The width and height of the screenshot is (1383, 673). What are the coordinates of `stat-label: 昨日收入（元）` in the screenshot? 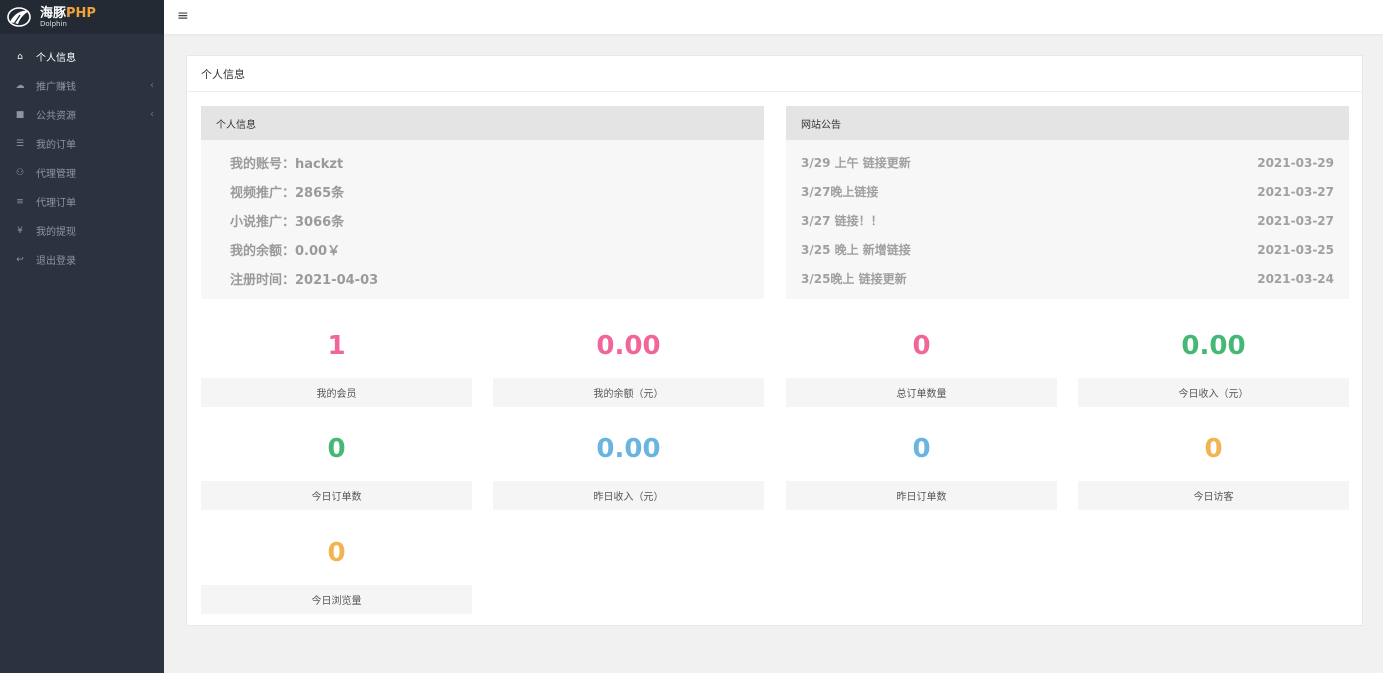 It's located at (628, 495).